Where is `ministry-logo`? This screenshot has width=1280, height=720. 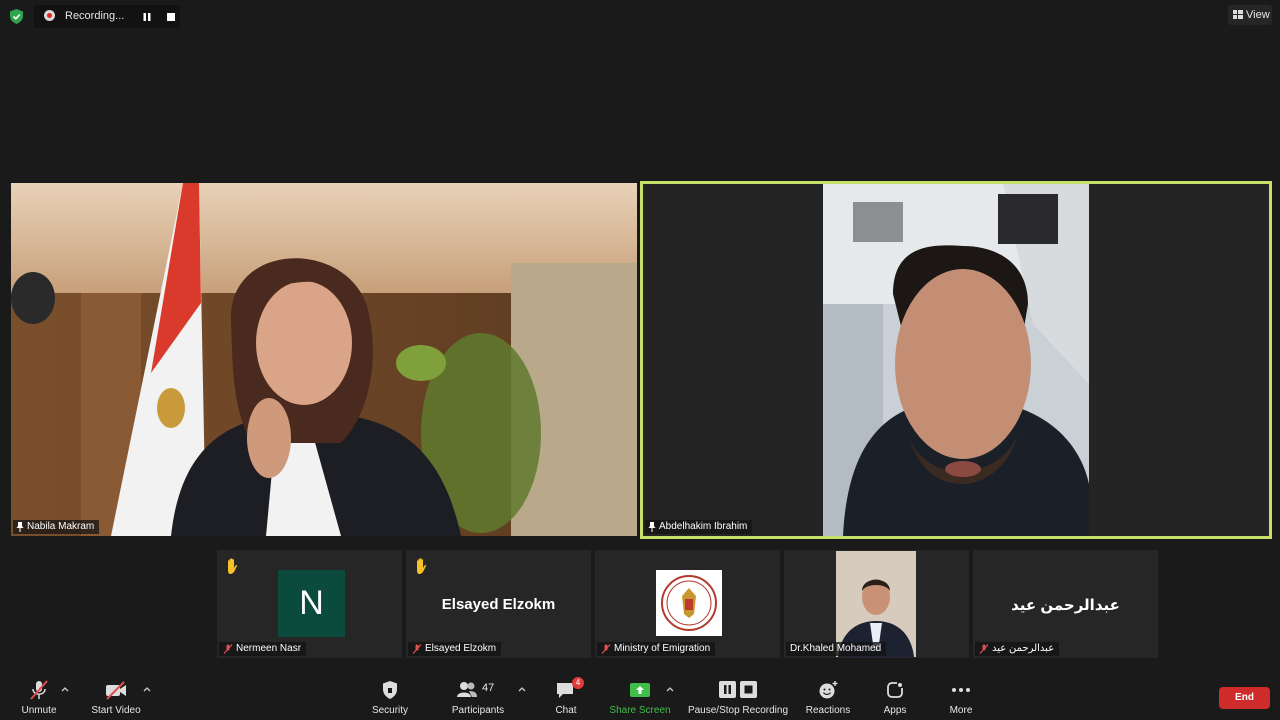 ministry-logo is located at coordinates (689, 603).